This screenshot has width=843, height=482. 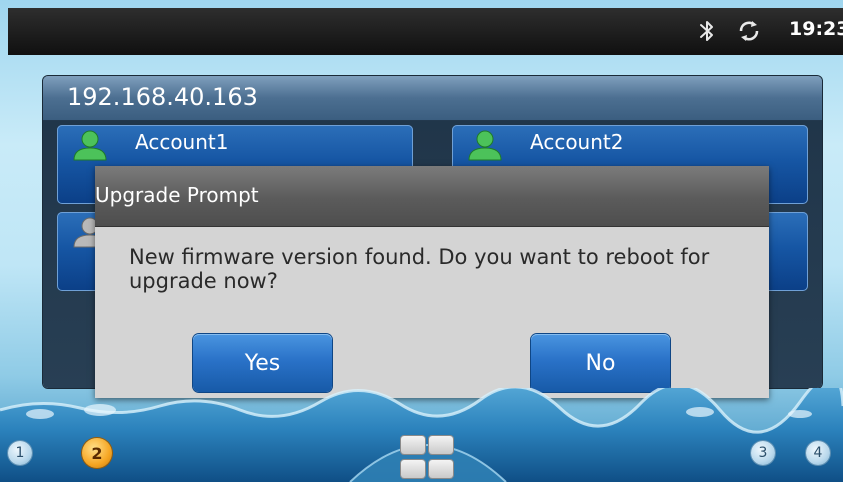 What do you see at coordinates (20, 453) in the screenshot?
I see `page-indicator-1: 1` at bounding box center [20, 453].